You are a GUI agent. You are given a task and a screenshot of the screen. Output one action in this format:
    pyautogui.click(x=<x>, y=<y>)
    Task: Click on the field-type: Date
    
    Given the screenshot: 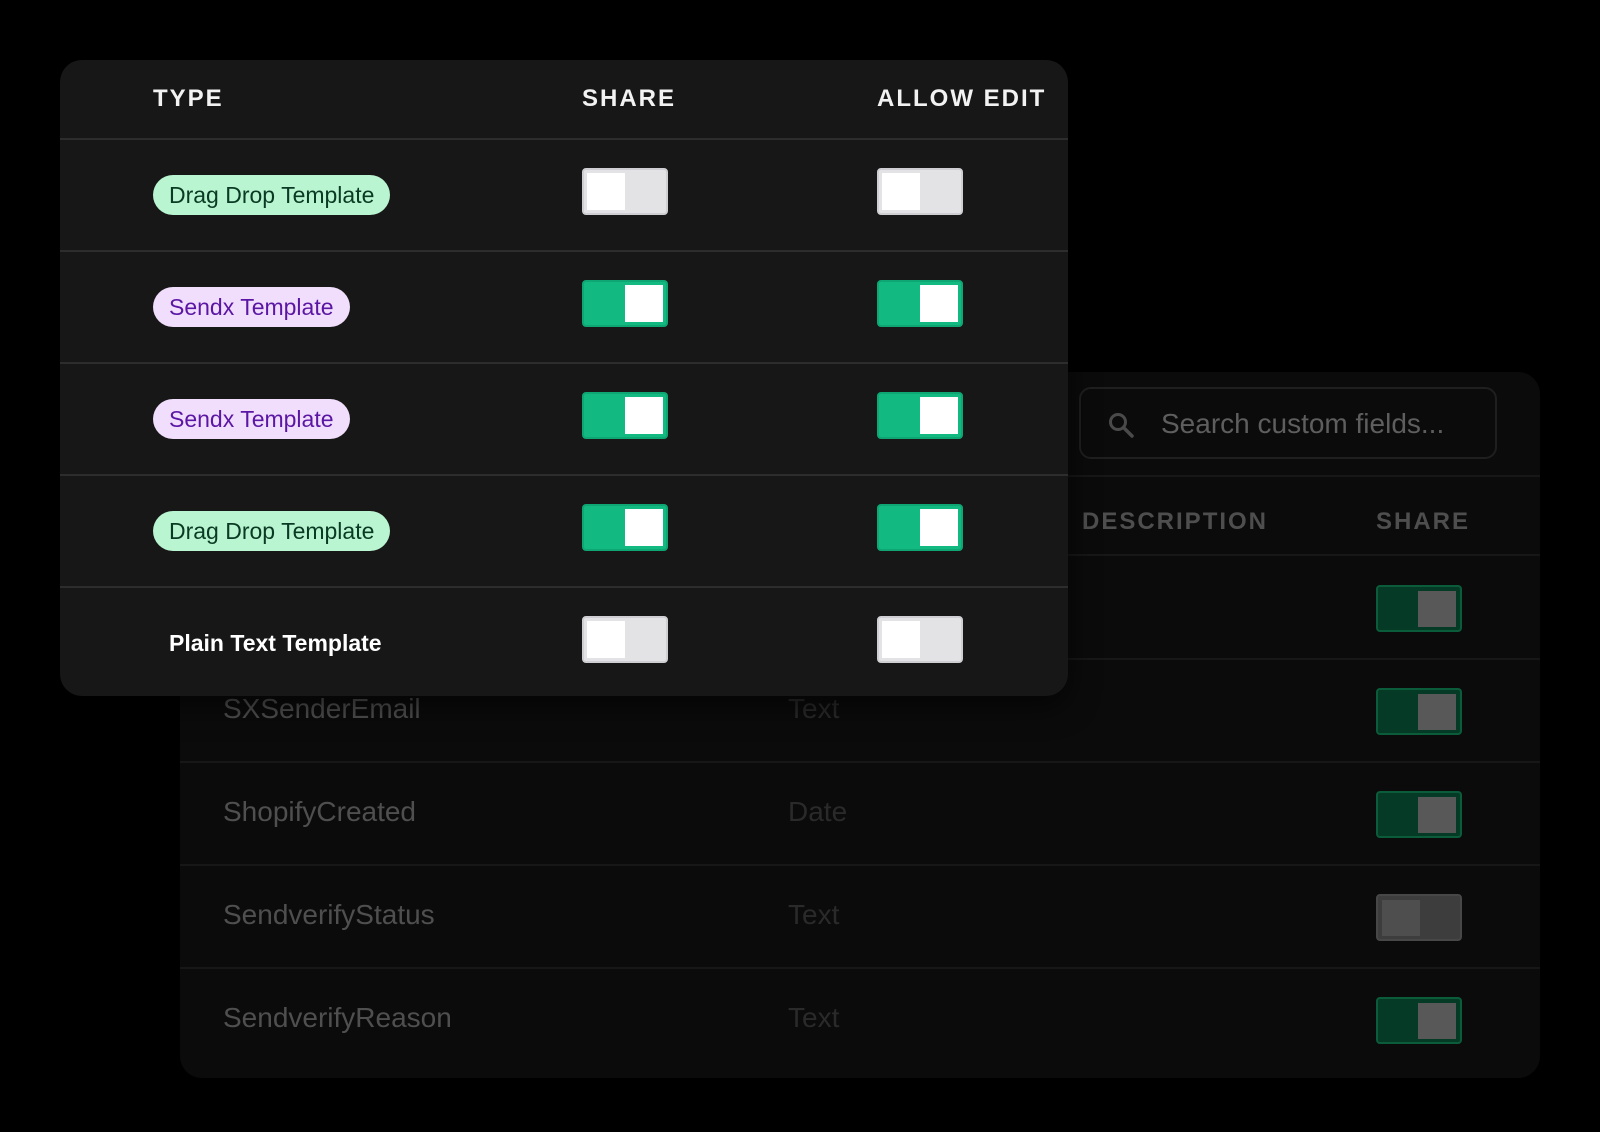 What is the action you would take?
    pyautogui.click(x=818, y=811)
    